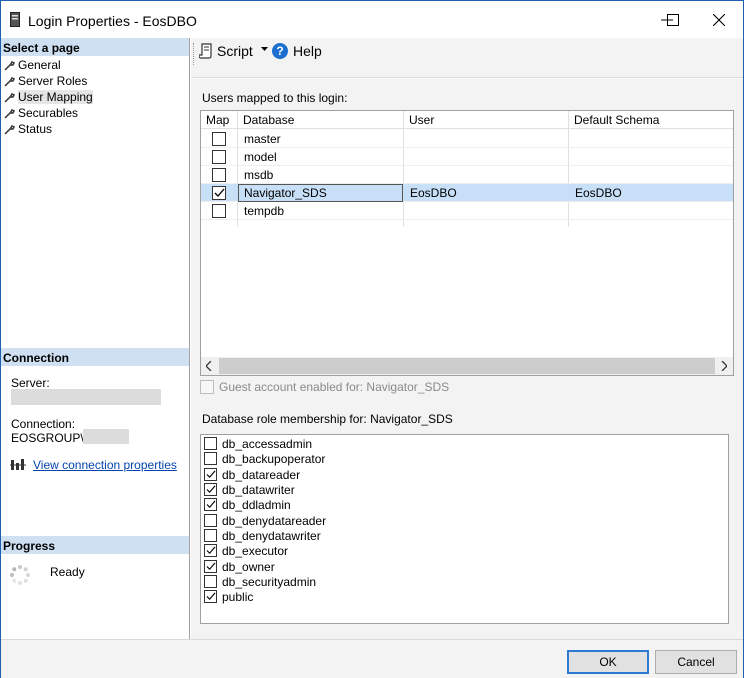 This screenshot has width=744, height=678. I want to click on horizontal-scrollbar, so click(467, 366).